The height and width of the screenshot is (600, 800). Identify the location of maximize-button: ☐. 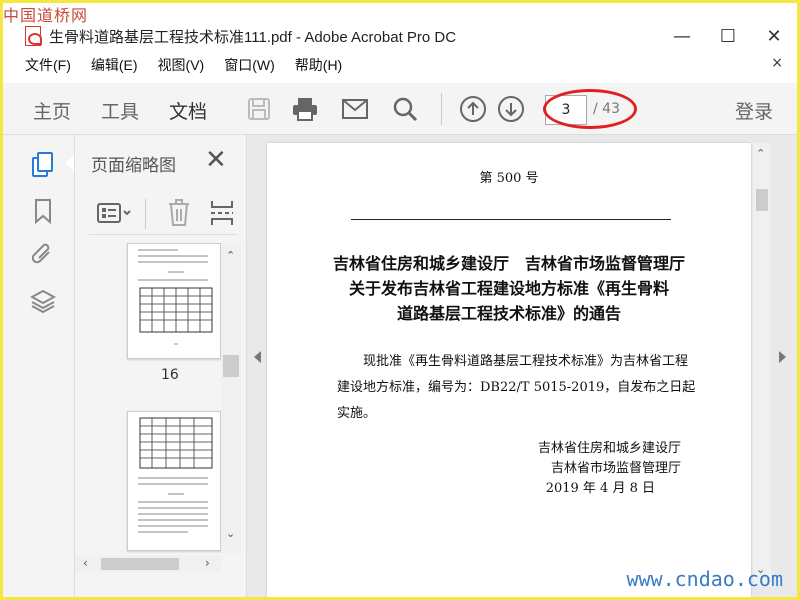
(728, 36).